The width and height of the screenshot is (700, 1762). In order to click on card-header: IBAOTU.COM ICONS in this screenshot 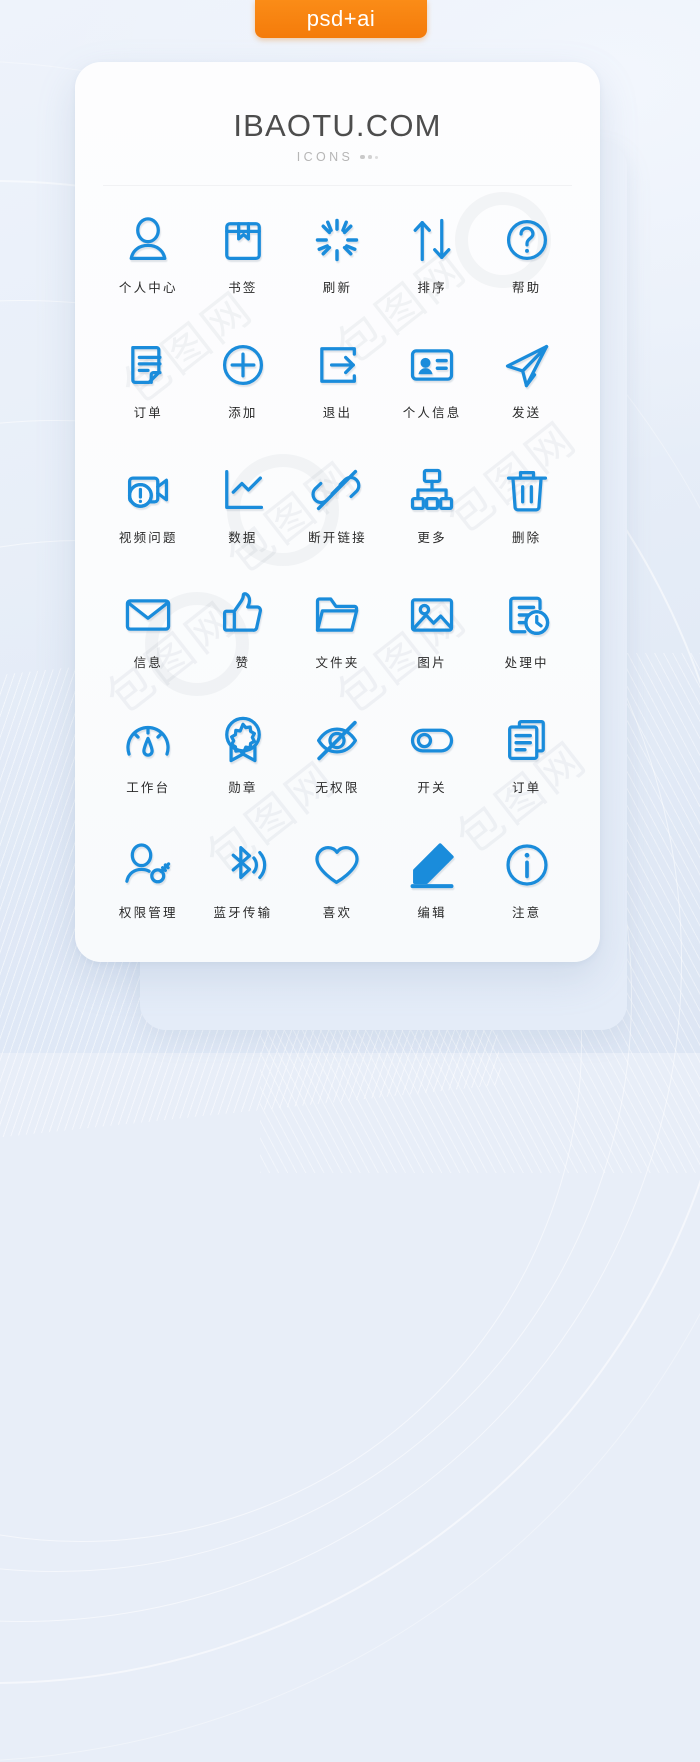, I will do `click(337, 124)`.